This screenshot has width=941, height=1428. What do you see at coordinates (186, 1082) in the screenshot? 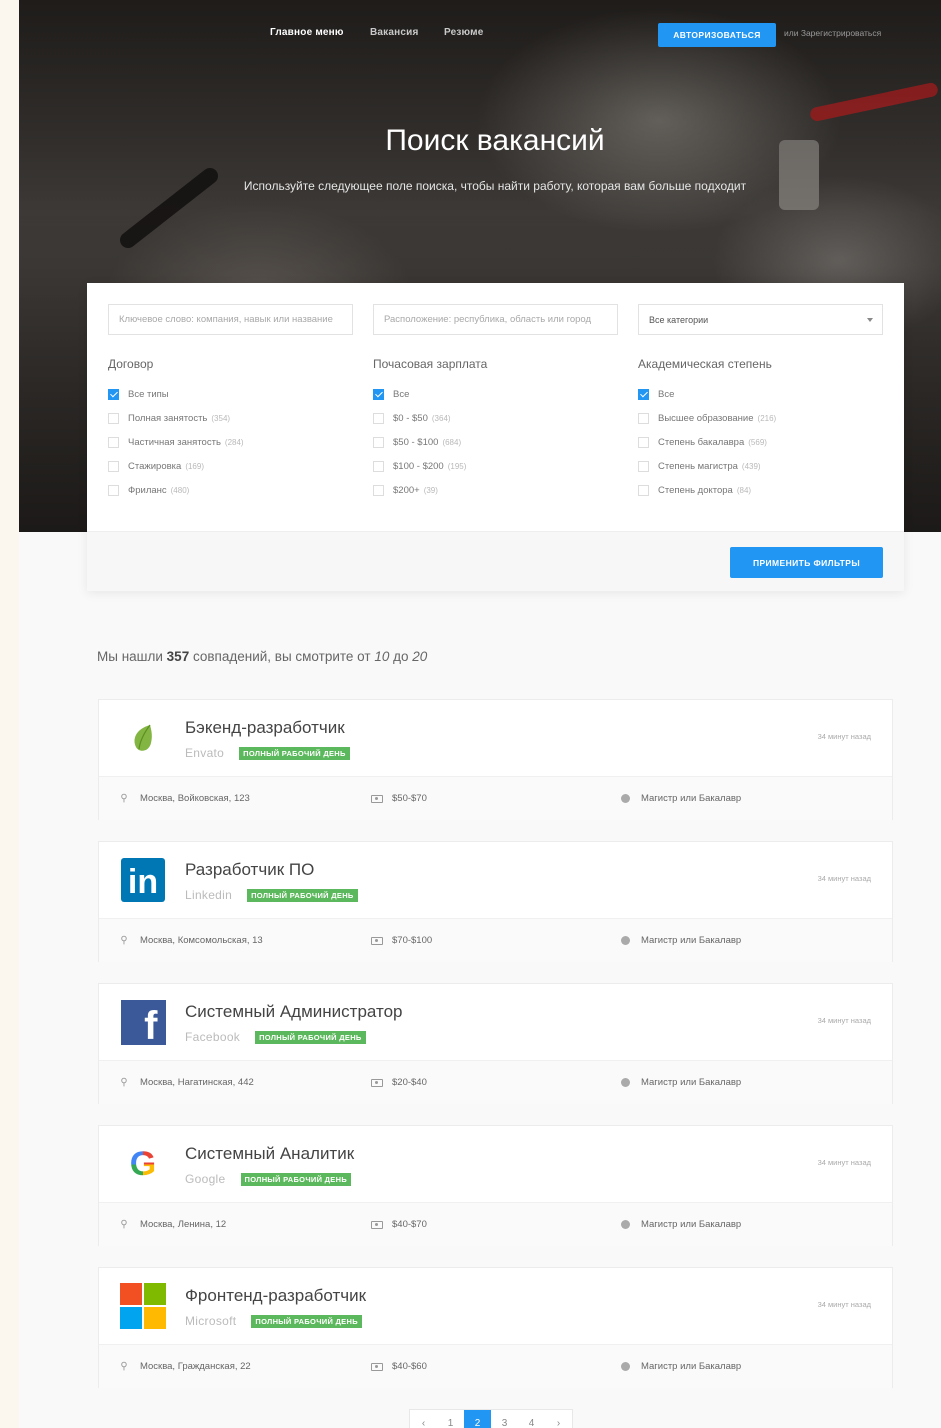
I see `job-location: ⚲ Москва, Нагатинская, 442` at bounding box center [186, 1082].